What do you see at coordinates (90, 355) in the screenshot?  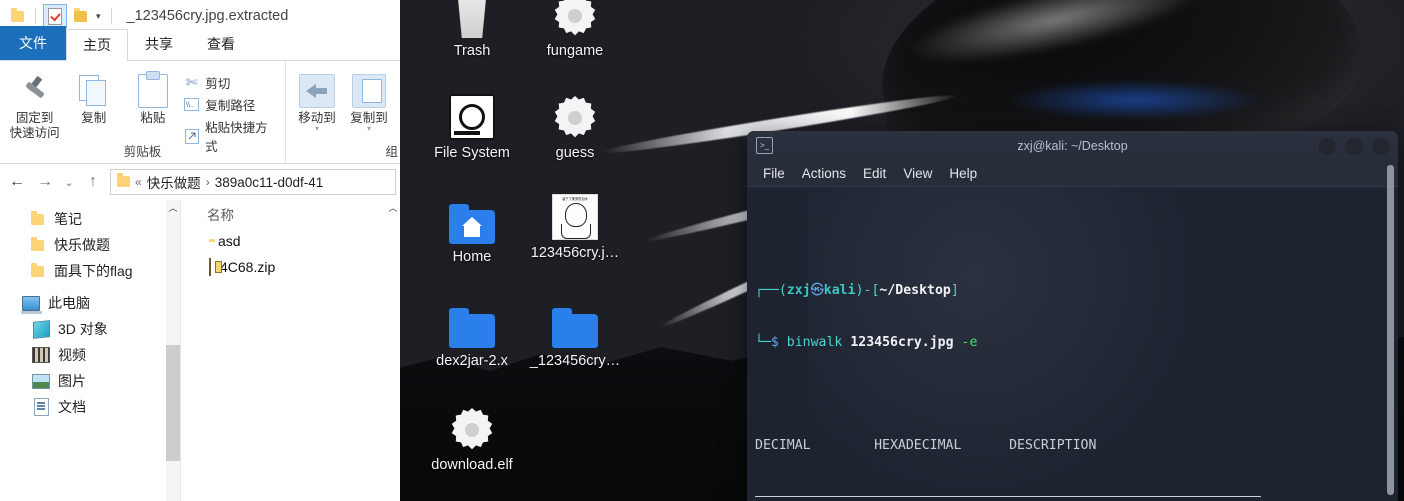 I see `nav-item-videos: 视频` at bounding box center [90, 355].